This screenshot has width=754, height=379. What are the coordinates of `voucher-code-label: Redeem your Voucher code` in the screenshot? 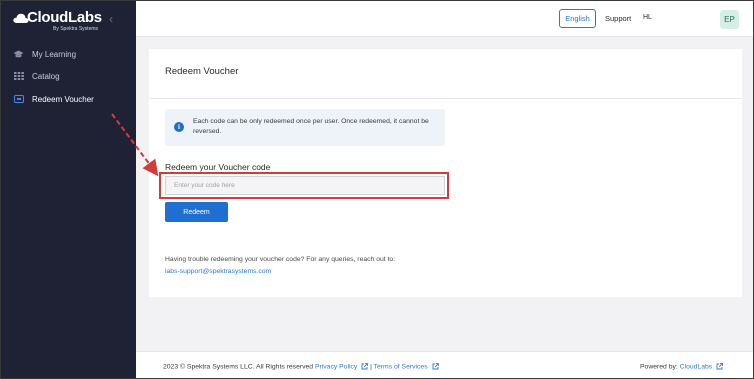 It's located at (218, 167).